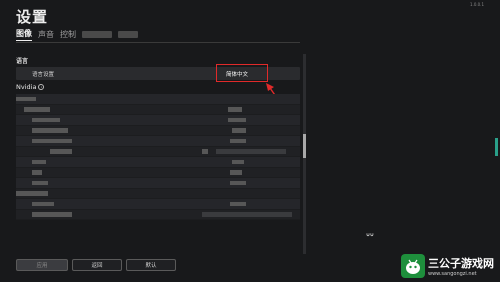 The height and width of the screenshot is (282, 500). I want to click on tab-divider, so click(158, 42).